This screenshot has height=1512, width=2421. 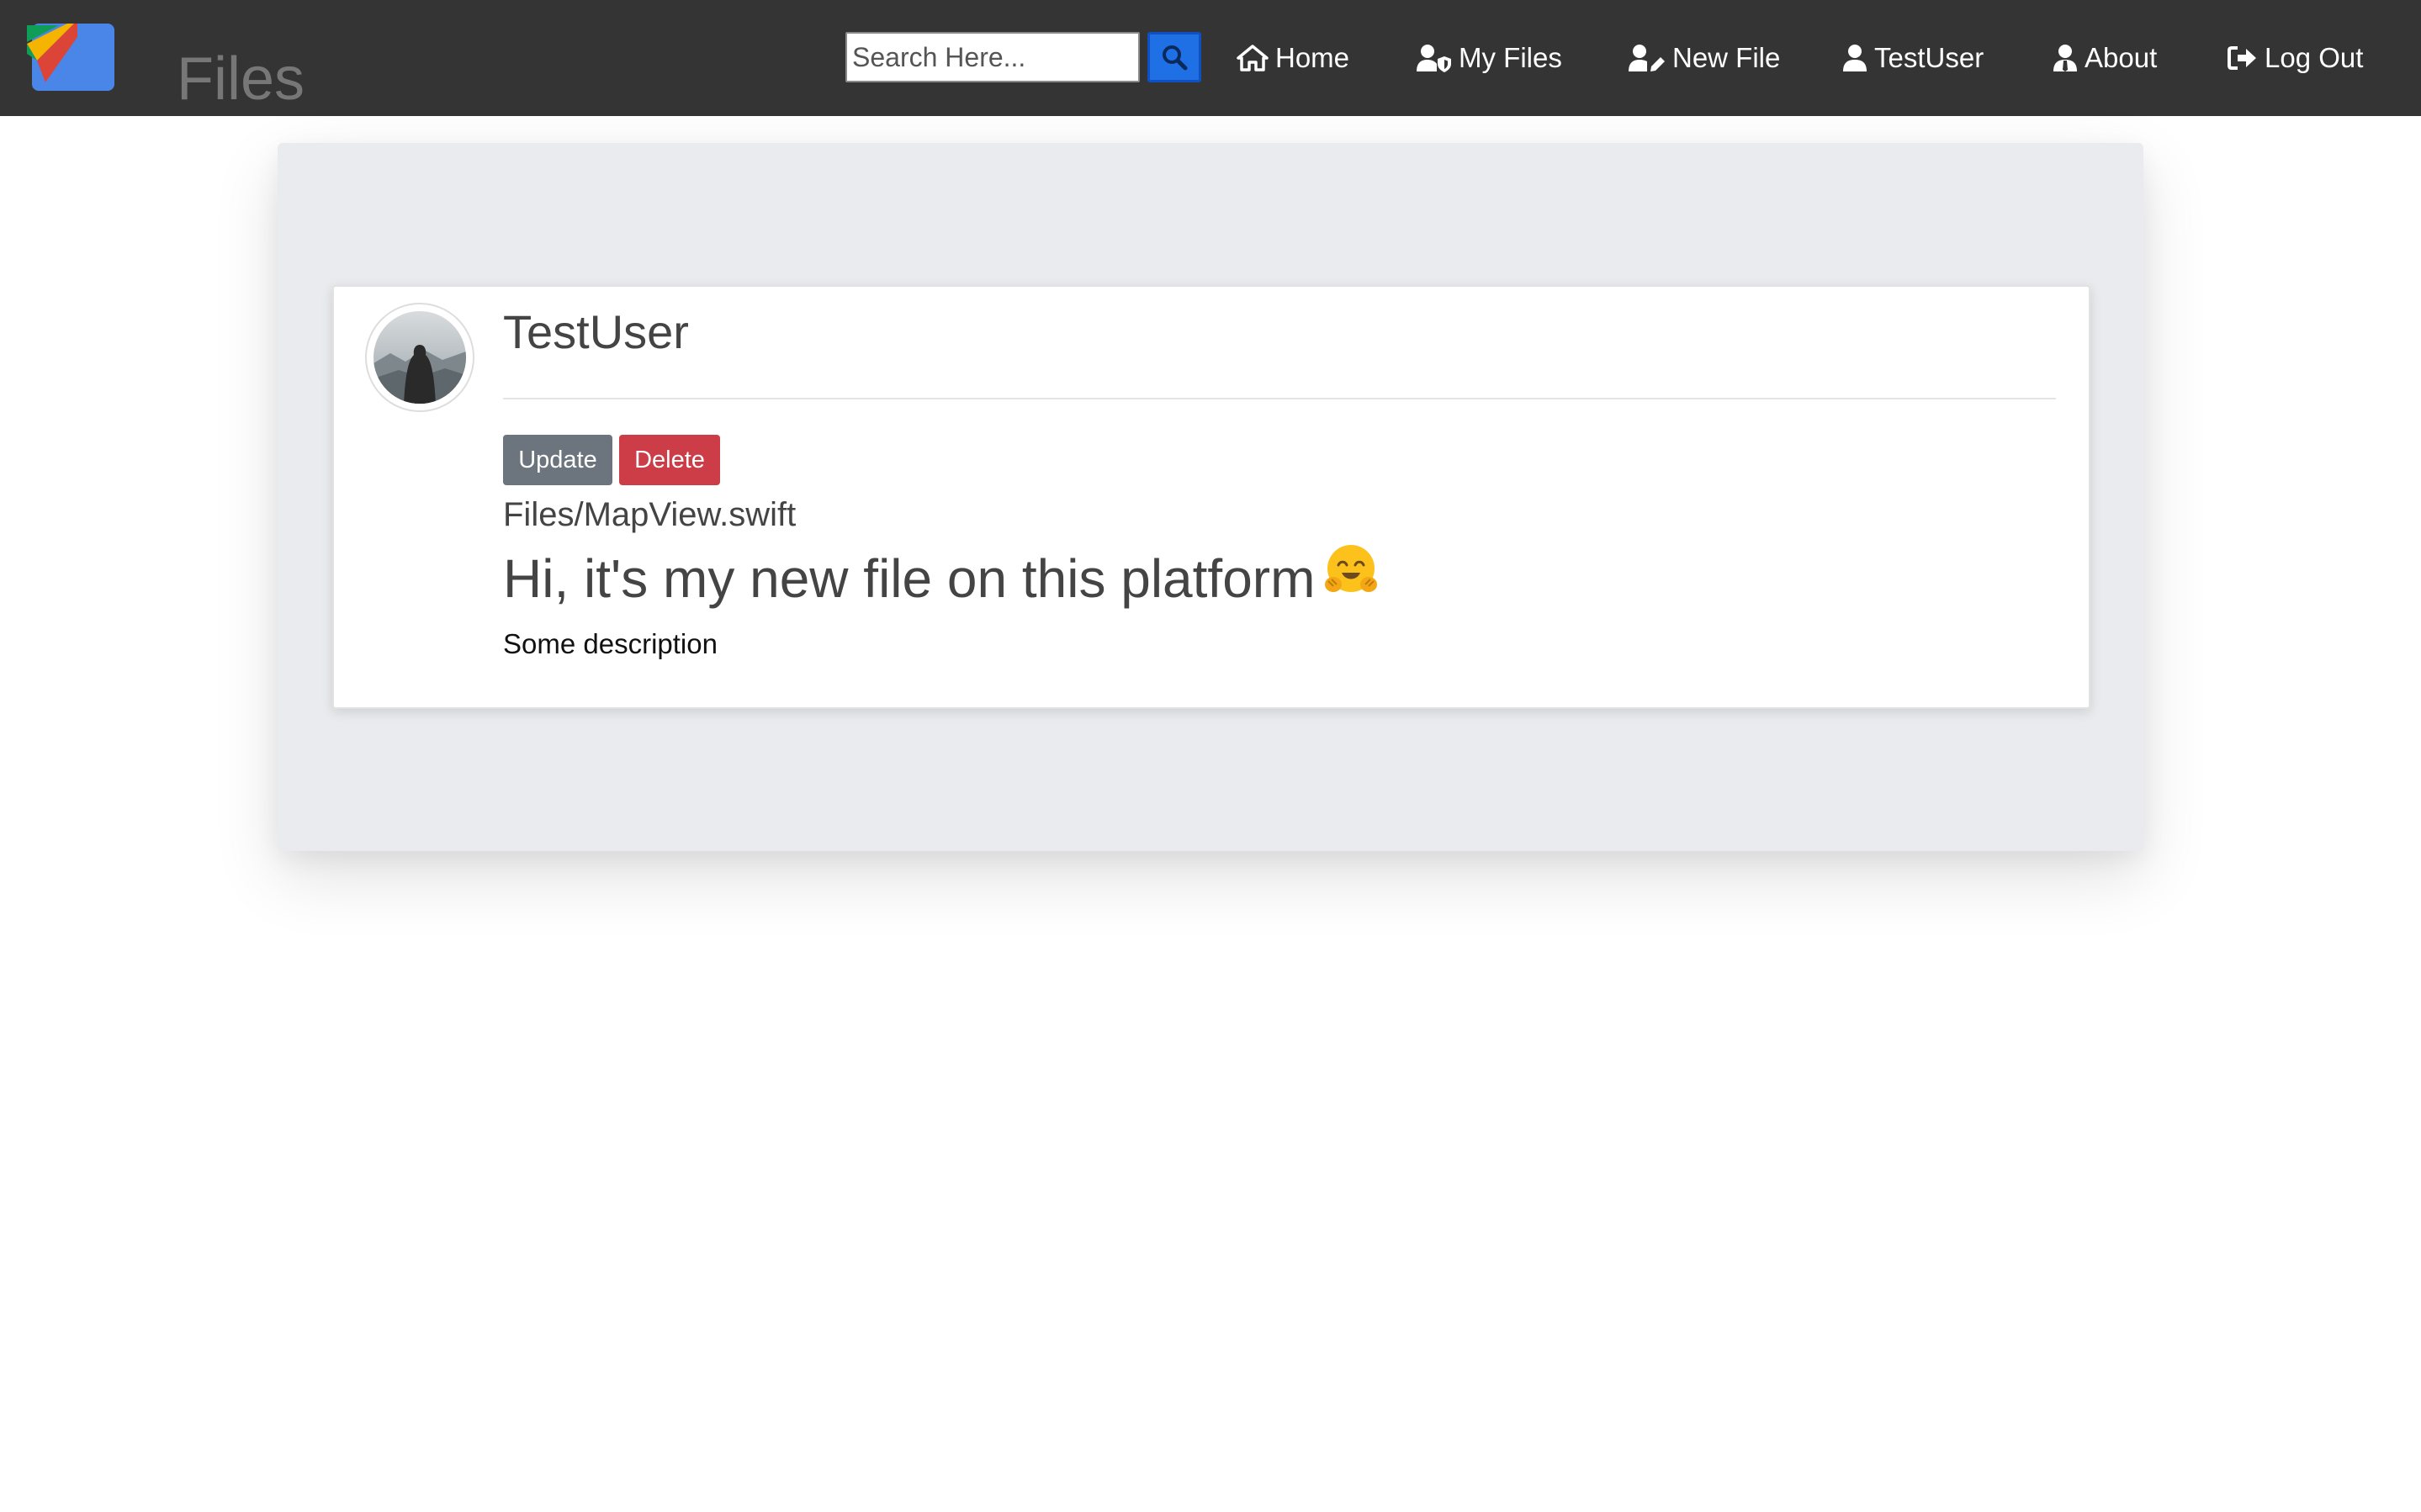 I want to click on nav-profile: TestUser, so click(x=1913, y=58).